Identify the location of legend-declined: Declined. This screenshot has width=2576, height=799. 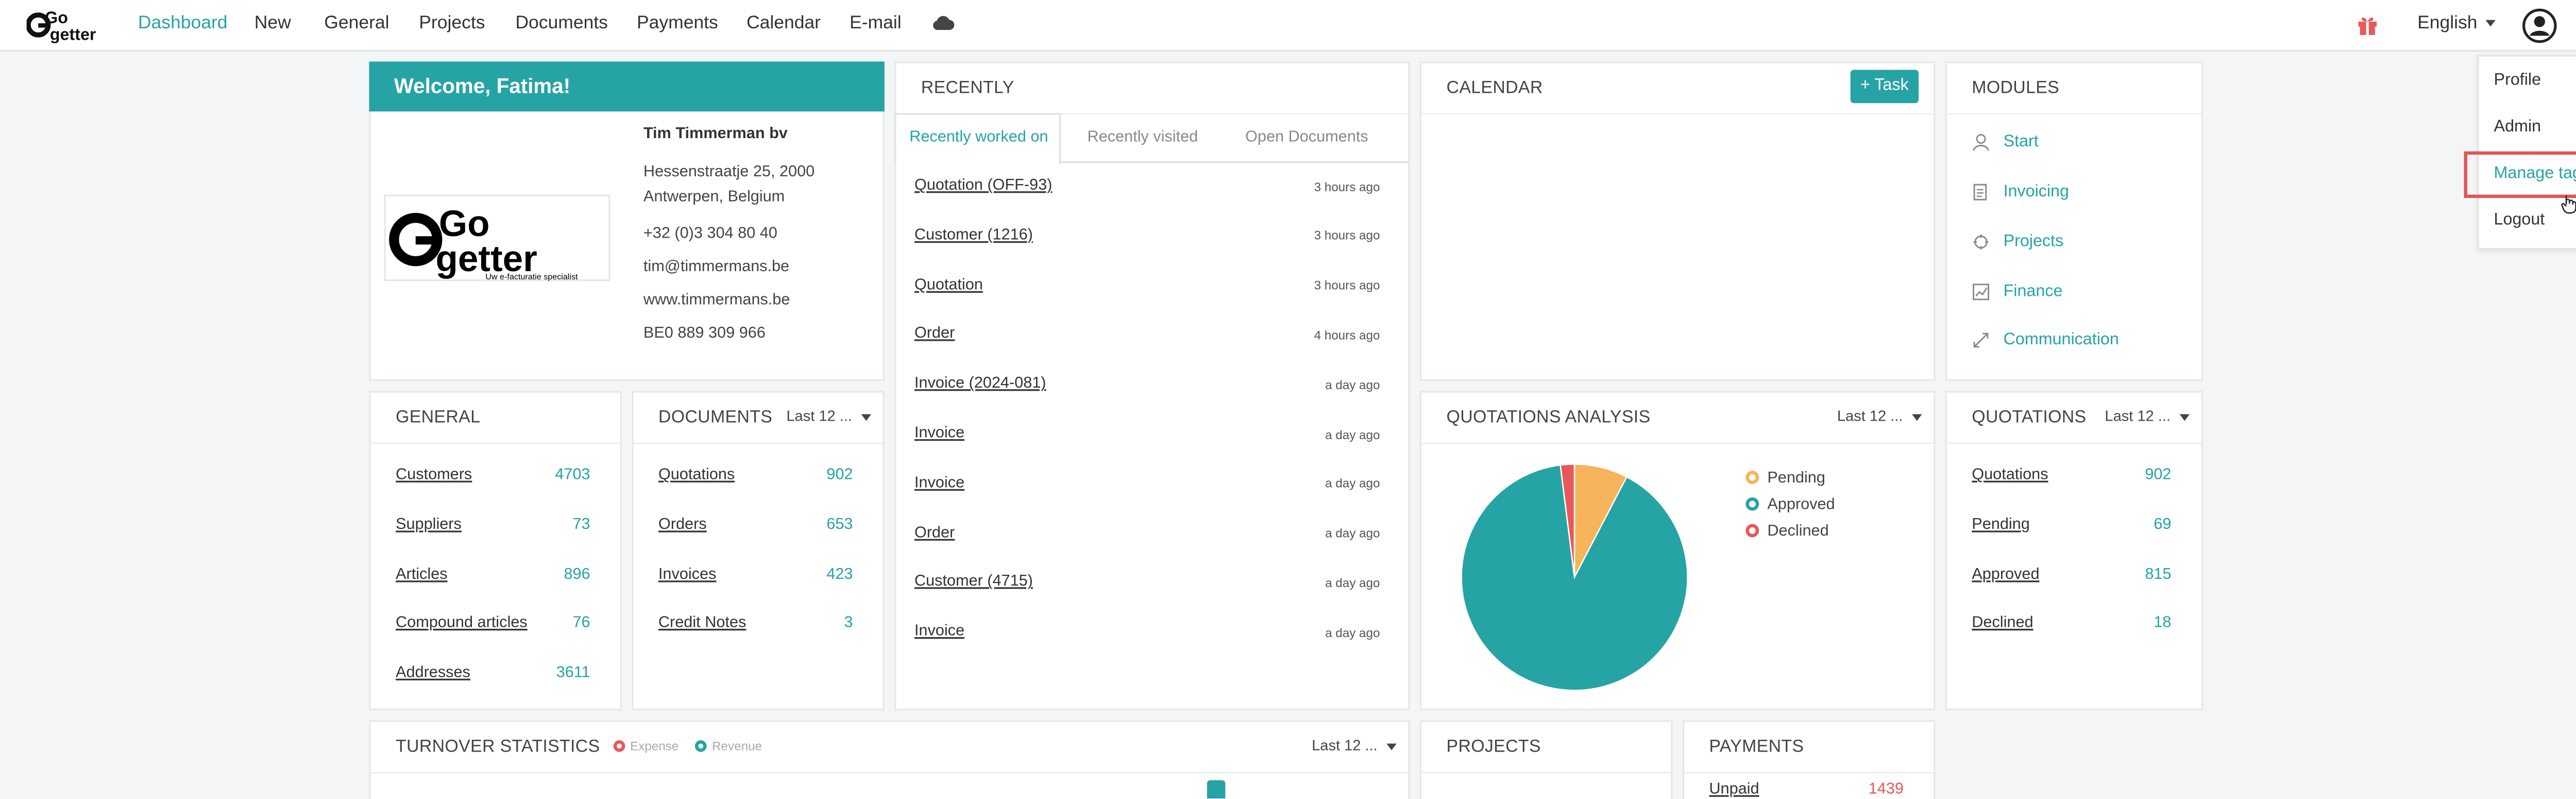
(1790, 535).